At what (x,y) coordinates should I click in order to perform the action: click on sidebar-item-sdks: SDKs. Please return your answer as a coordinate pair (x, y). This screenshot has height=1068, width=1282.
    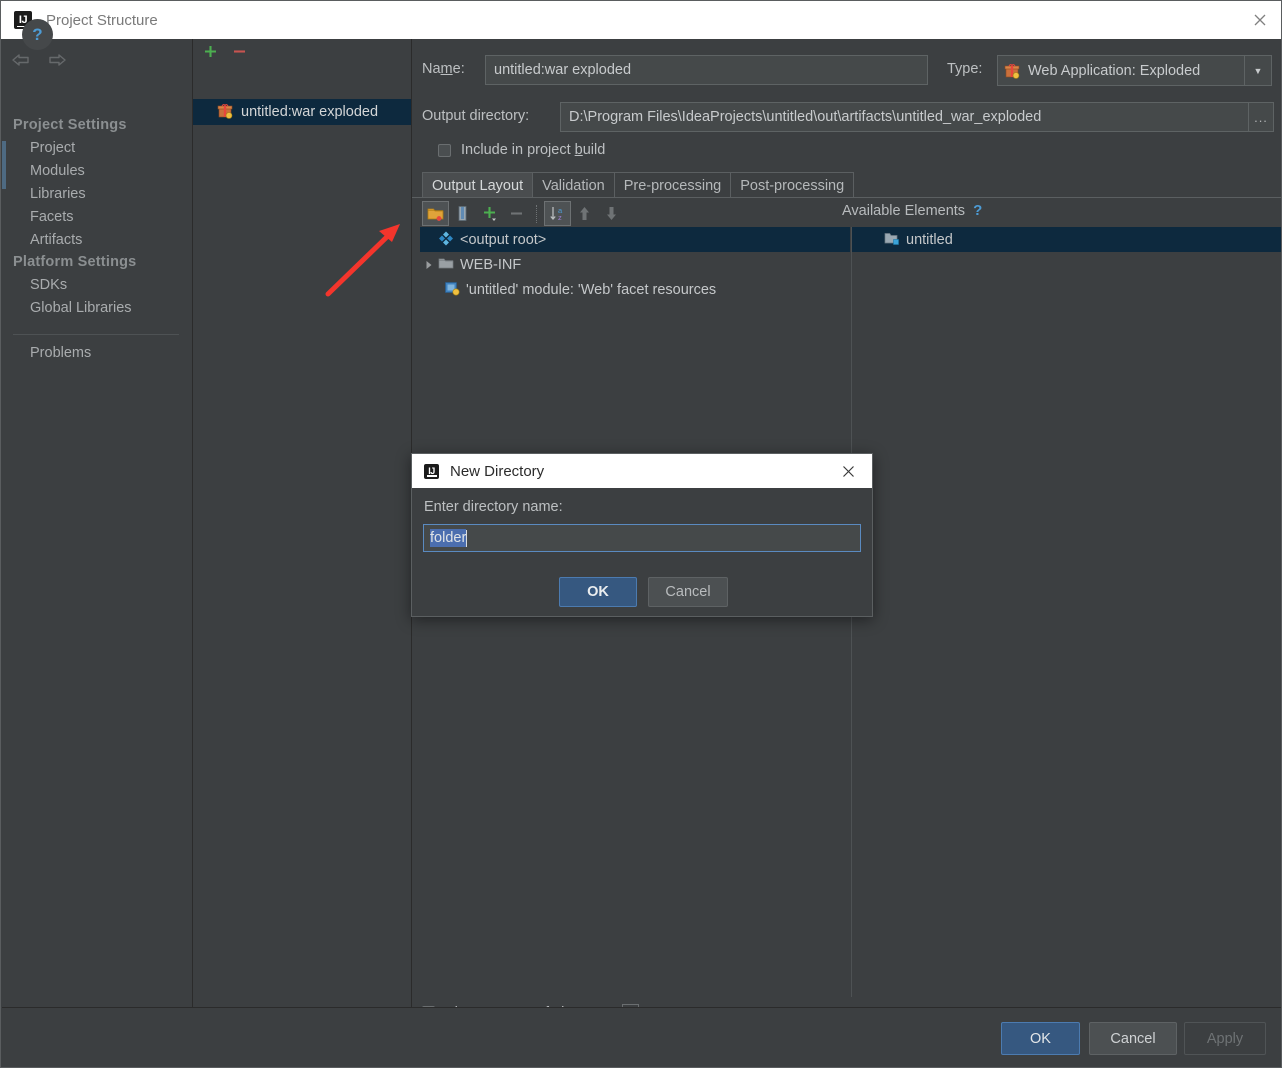
    Looking at the image, I should click on (48, 285).